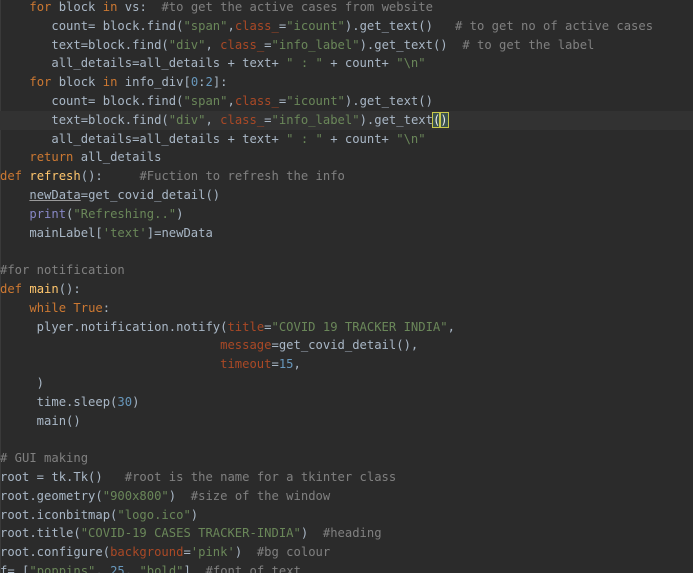 The image size is (693, 573). Describe the element at coordinates (346, 308) in the screenshot. I see `code-line: while True:` at that location.